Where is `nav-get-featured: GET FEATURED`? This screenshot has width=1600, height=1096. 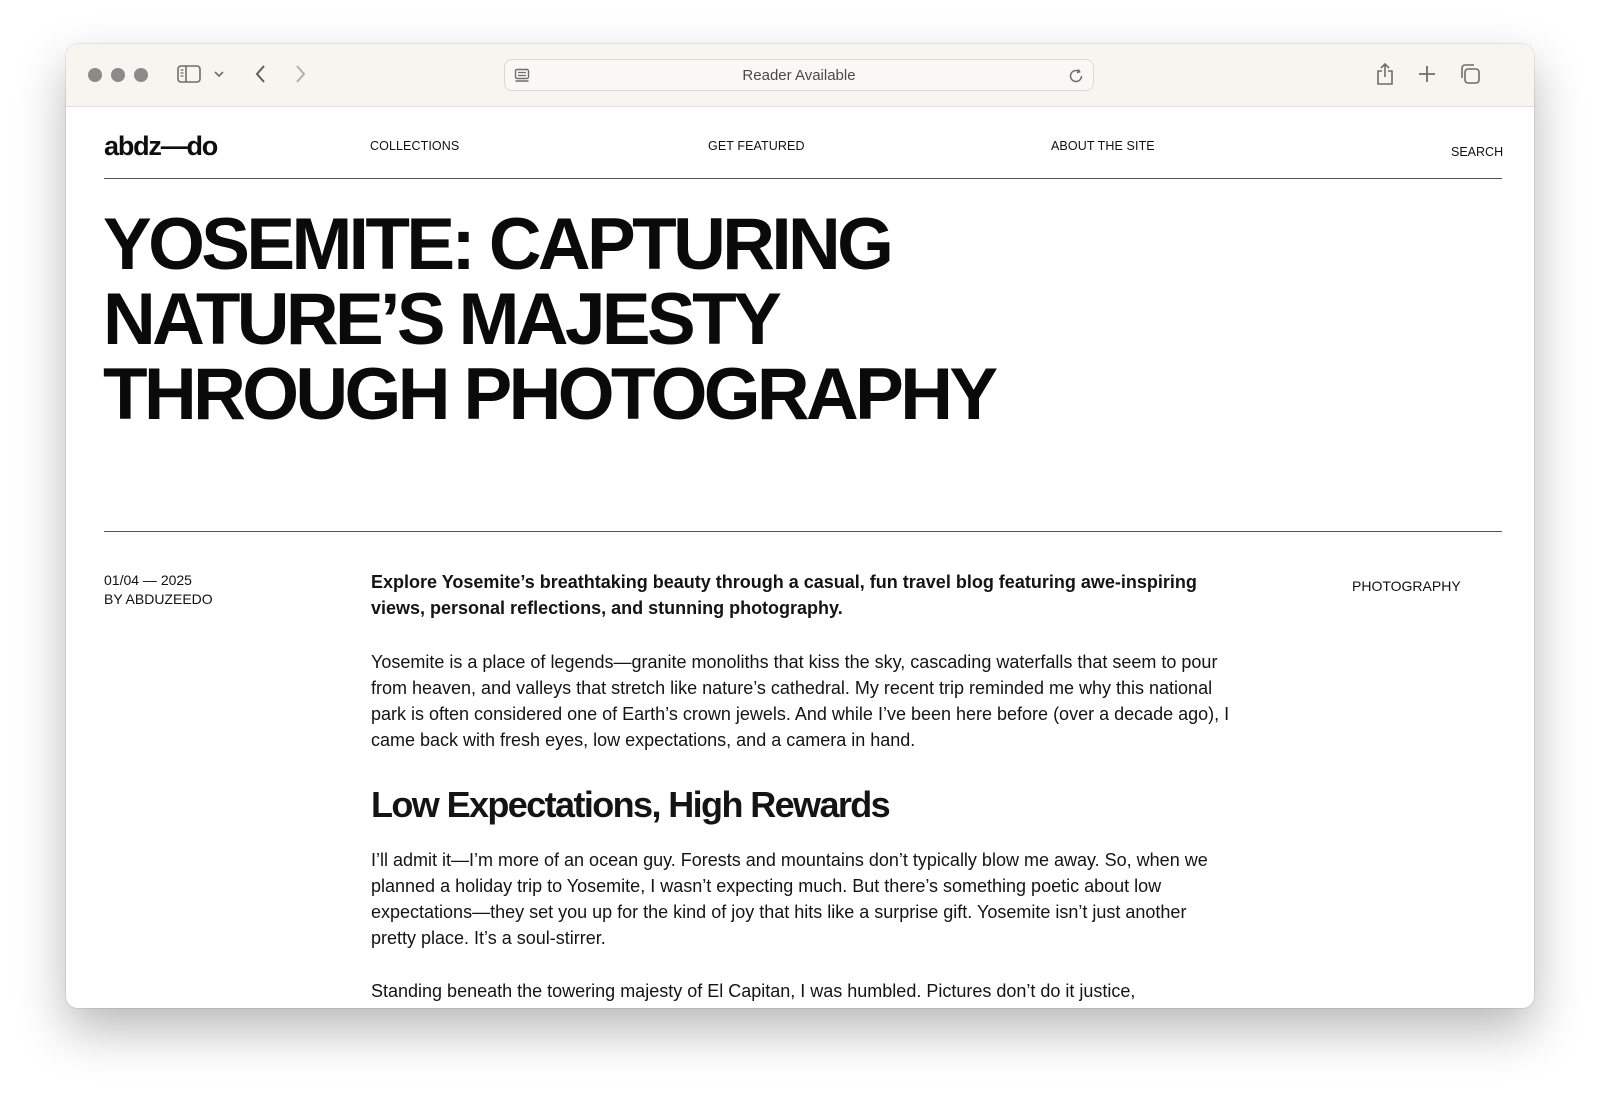
nav-get-featured: GET FEATURED is located at coordinates (756, 146).